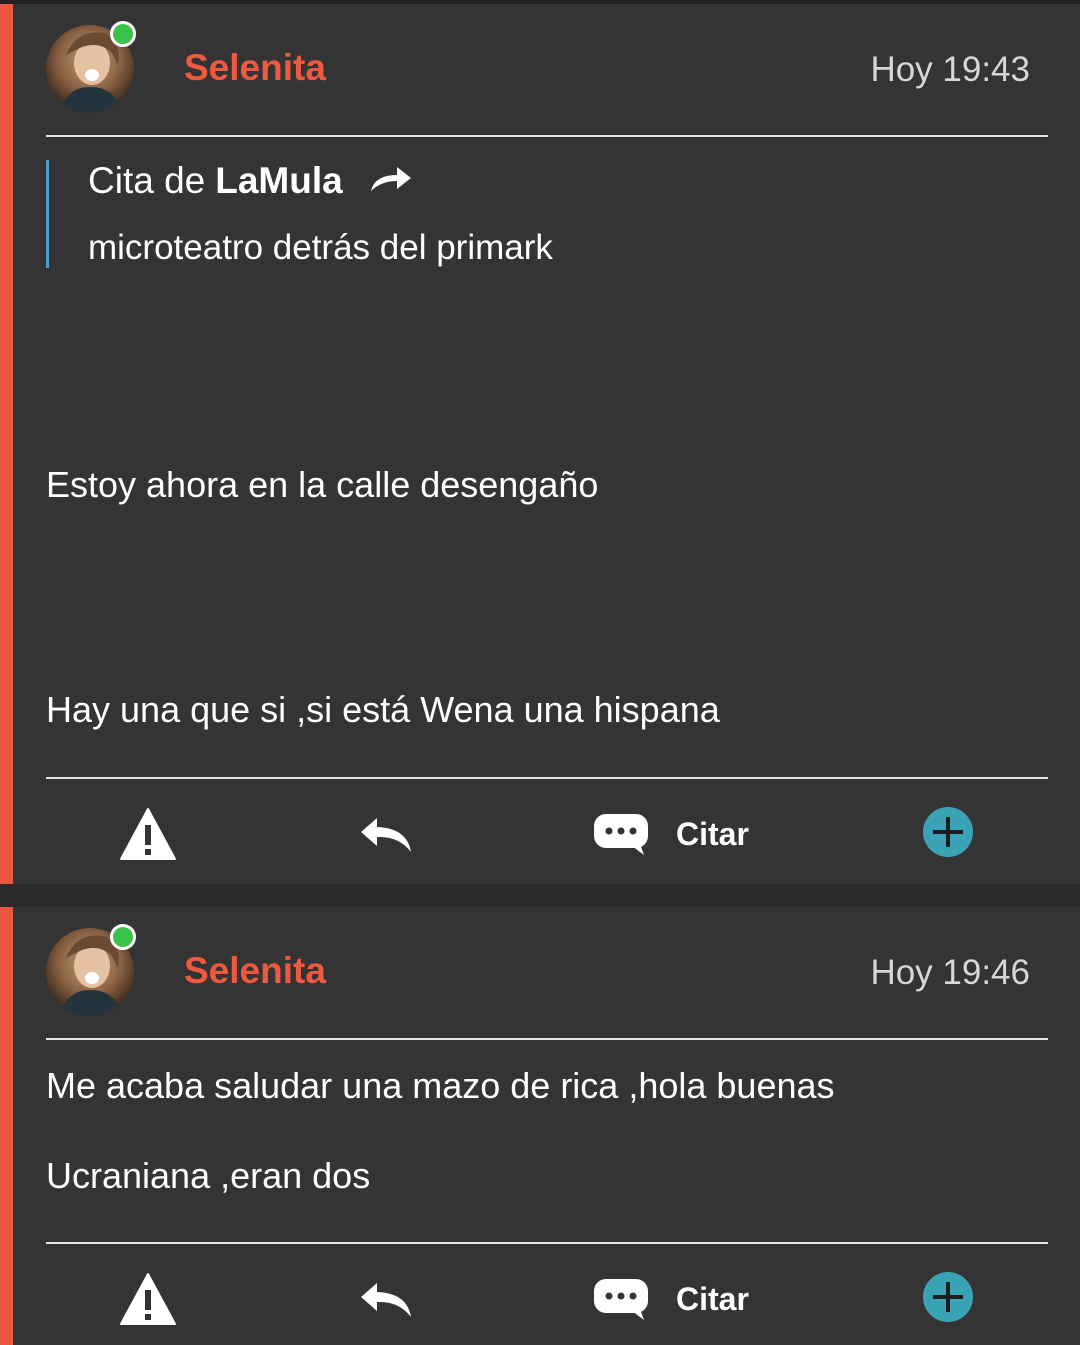 The height and width of the screenshot is (1345, 1080). What do you see at coordinates (322, 484) in the screenshot?
I see `message-line: Estoy ahora en la calle desengaño` at bounding box center [322, 484].